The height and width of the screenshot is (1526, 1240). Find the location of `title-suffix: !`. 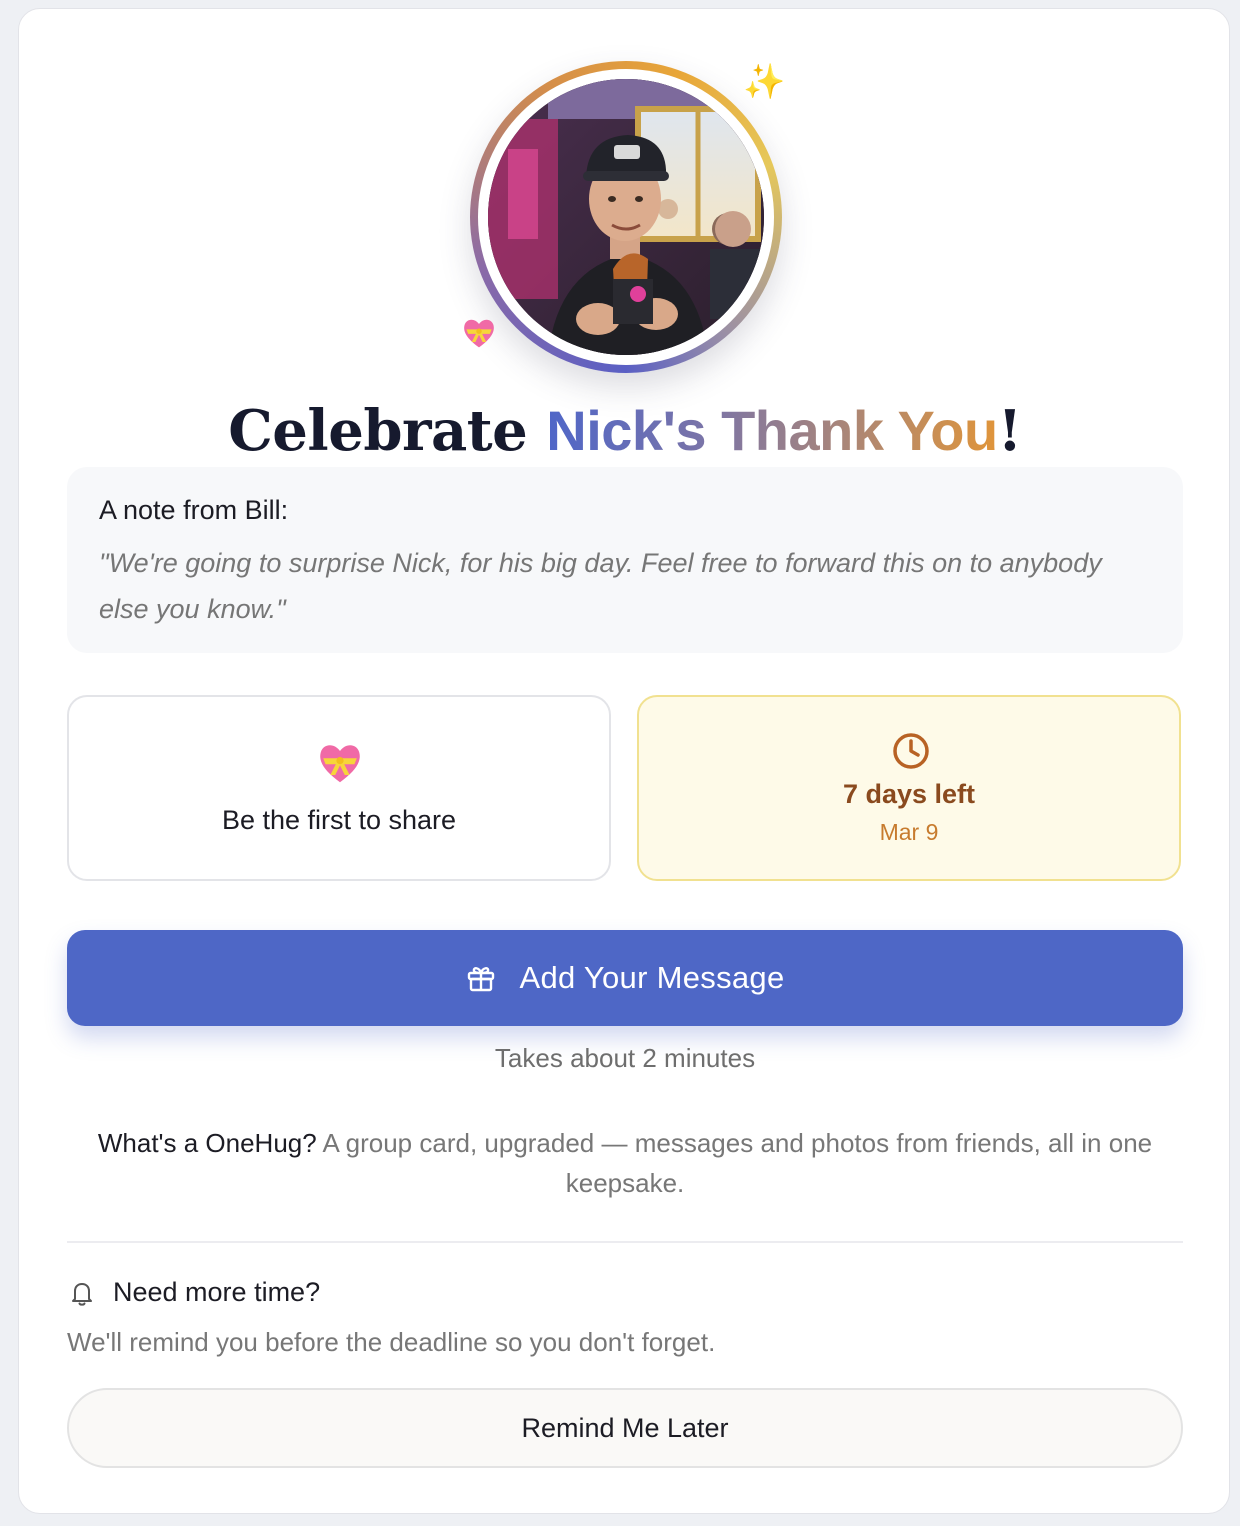

title-suffix: ! is located at coordinates (1010, 431).